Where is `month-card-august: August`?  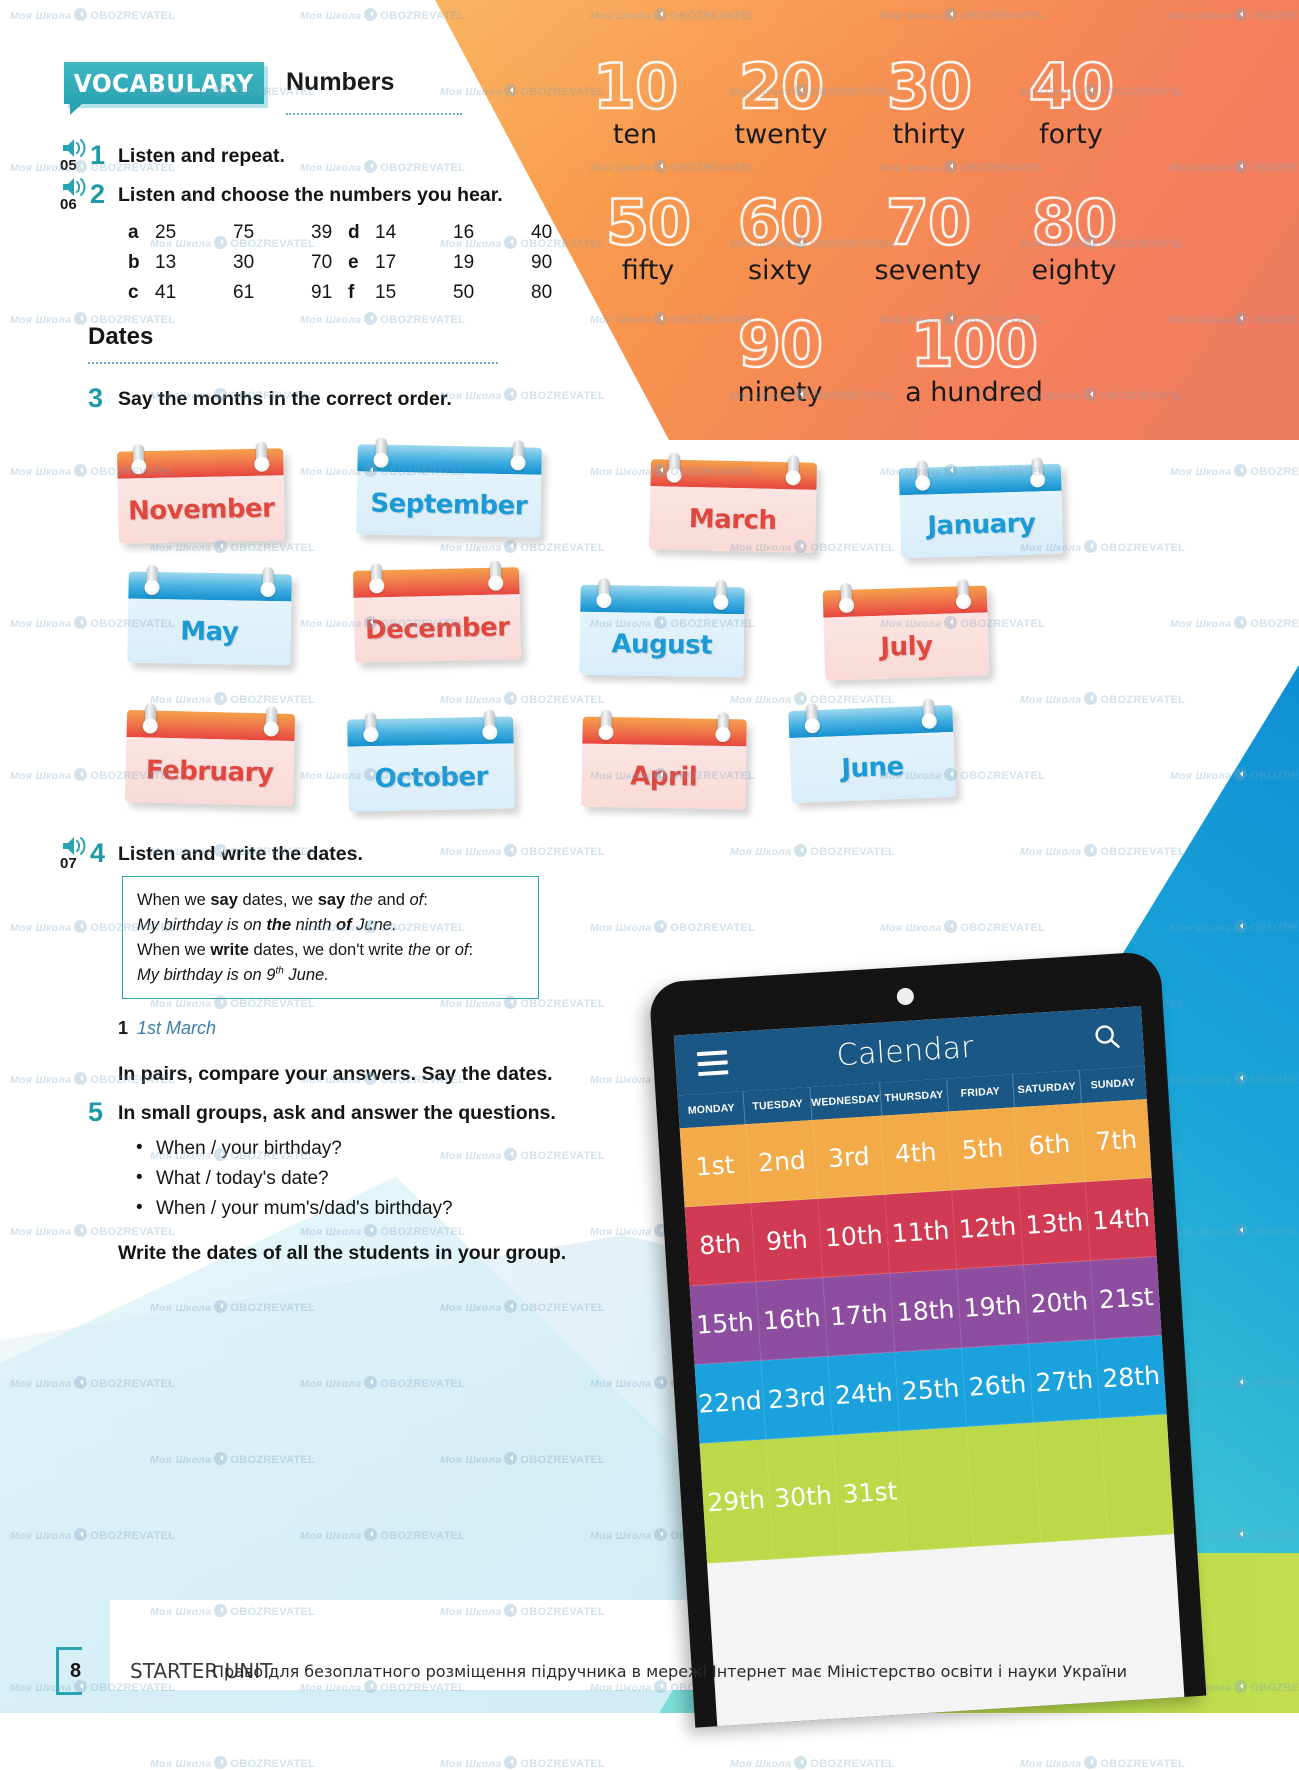
month-card-august: August is located at coordinates (662, 628).